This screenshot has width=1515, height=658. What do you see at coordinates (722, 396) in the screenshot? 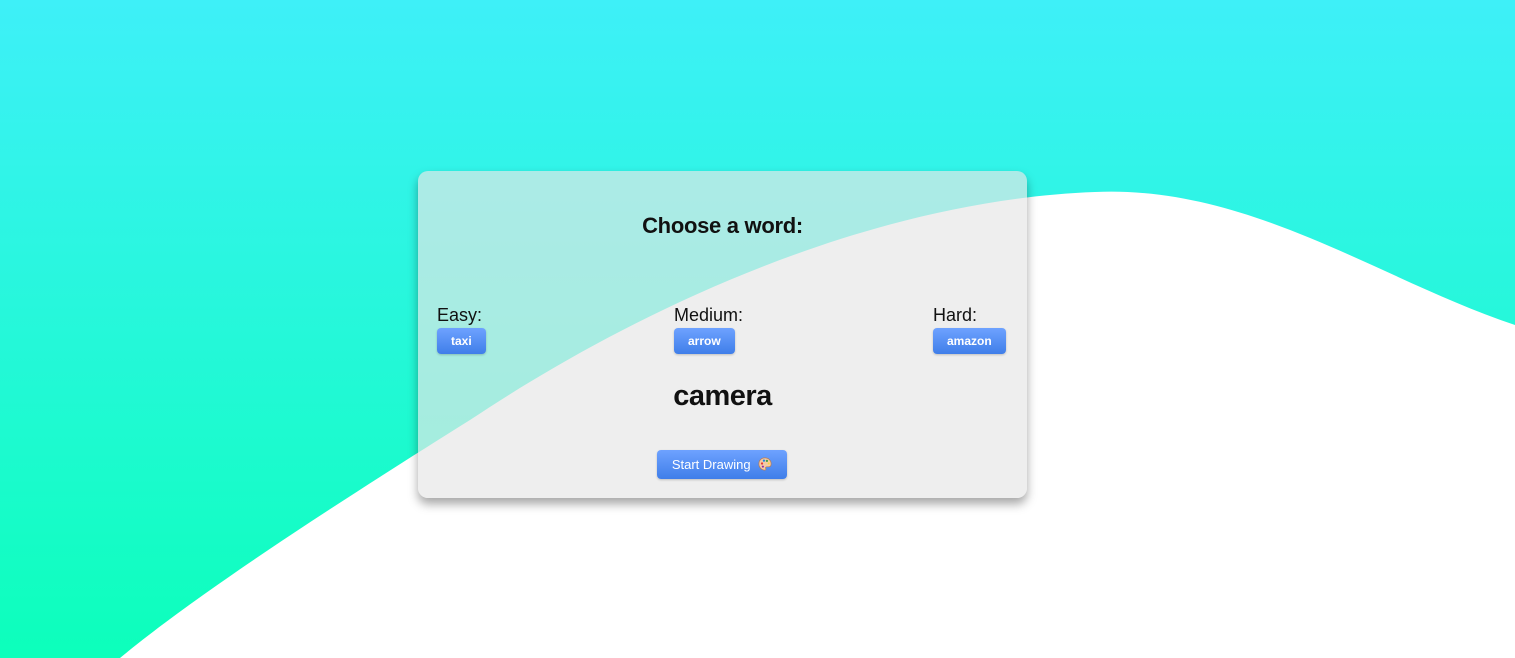
I see `selected-word: camera` at bounding box center [722, 396].